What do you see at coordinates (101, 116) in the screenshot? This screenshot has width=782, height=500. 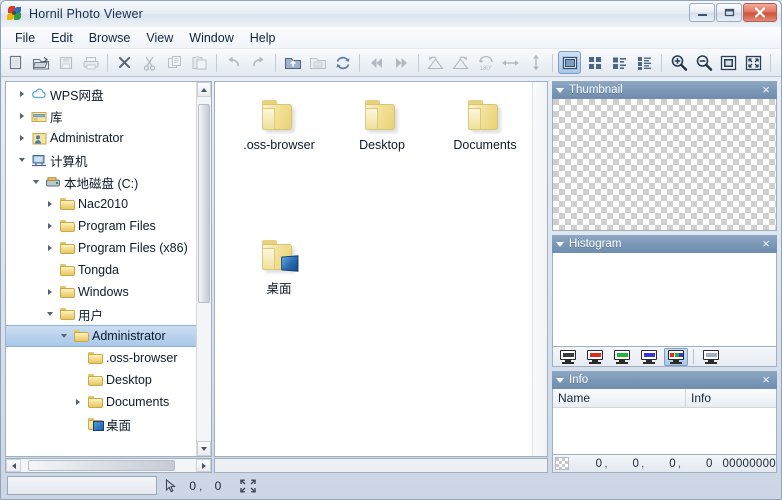 I see `tree-row: 库` at bounding box center [101, 116].